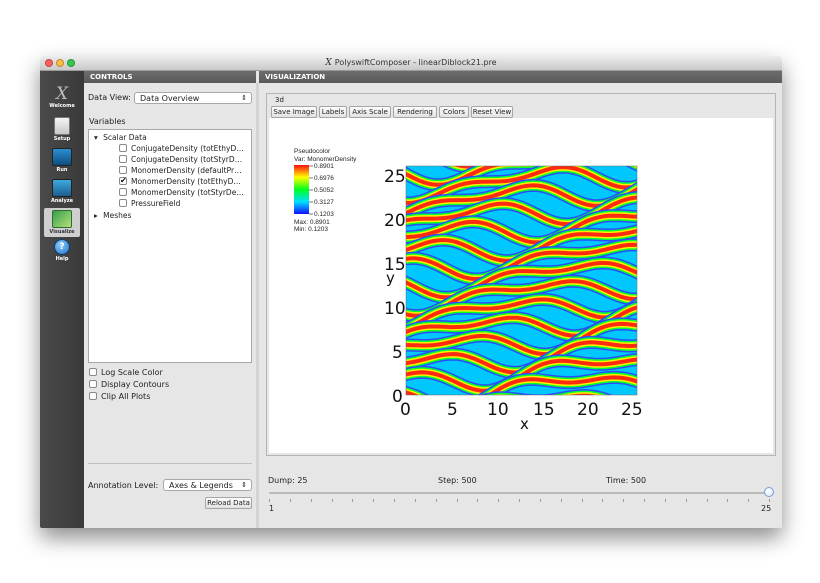 The image size is (820, 583). What do you see at coordinates (170, 77) in the screenshot?
I see `controls-header: CONTROLS` at bounding box center [170, 77].